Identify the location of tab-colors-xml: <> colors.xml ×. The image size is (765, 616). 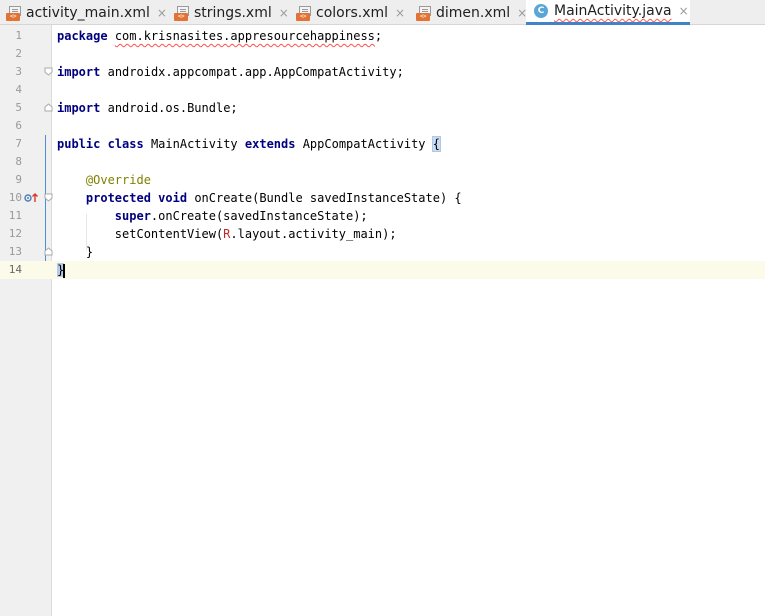
(349, 12).